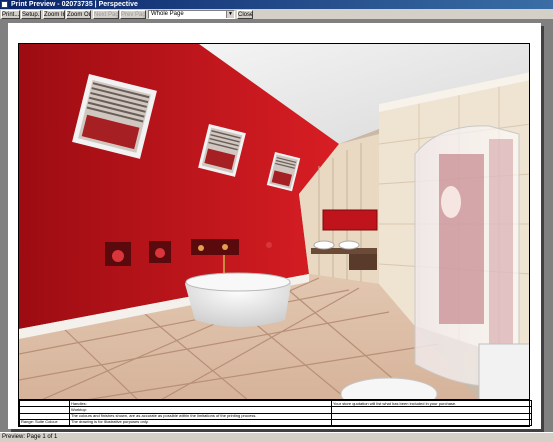 This screenshot has width=553, height=442. What do you see at coordinates (276, 4) in the screenshot?
I see `title-bar: Print Preview - 02073735 | Perspective` at bounding box center [276, 4].